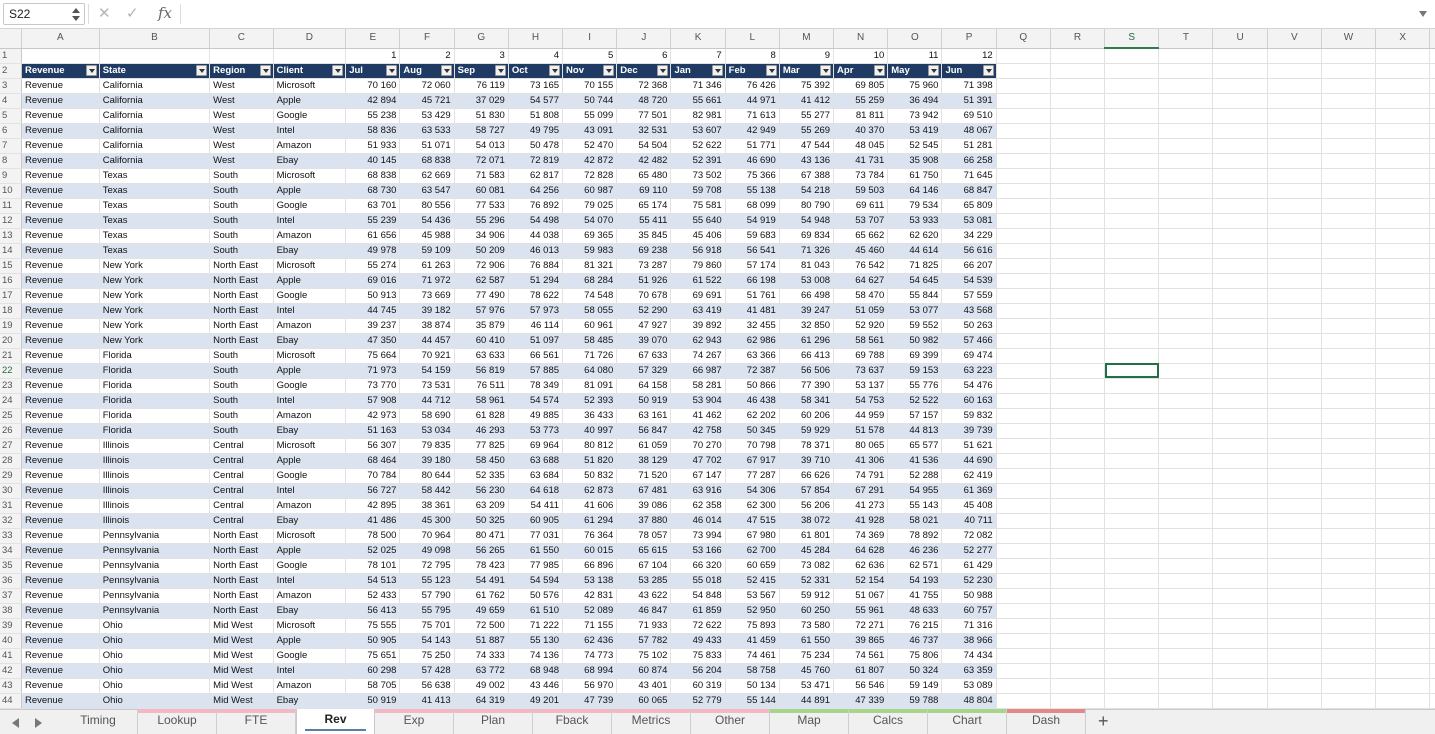  Describe the element at coordinates (155, 86) in the screenshot. I see `text-cell: California` at that location.